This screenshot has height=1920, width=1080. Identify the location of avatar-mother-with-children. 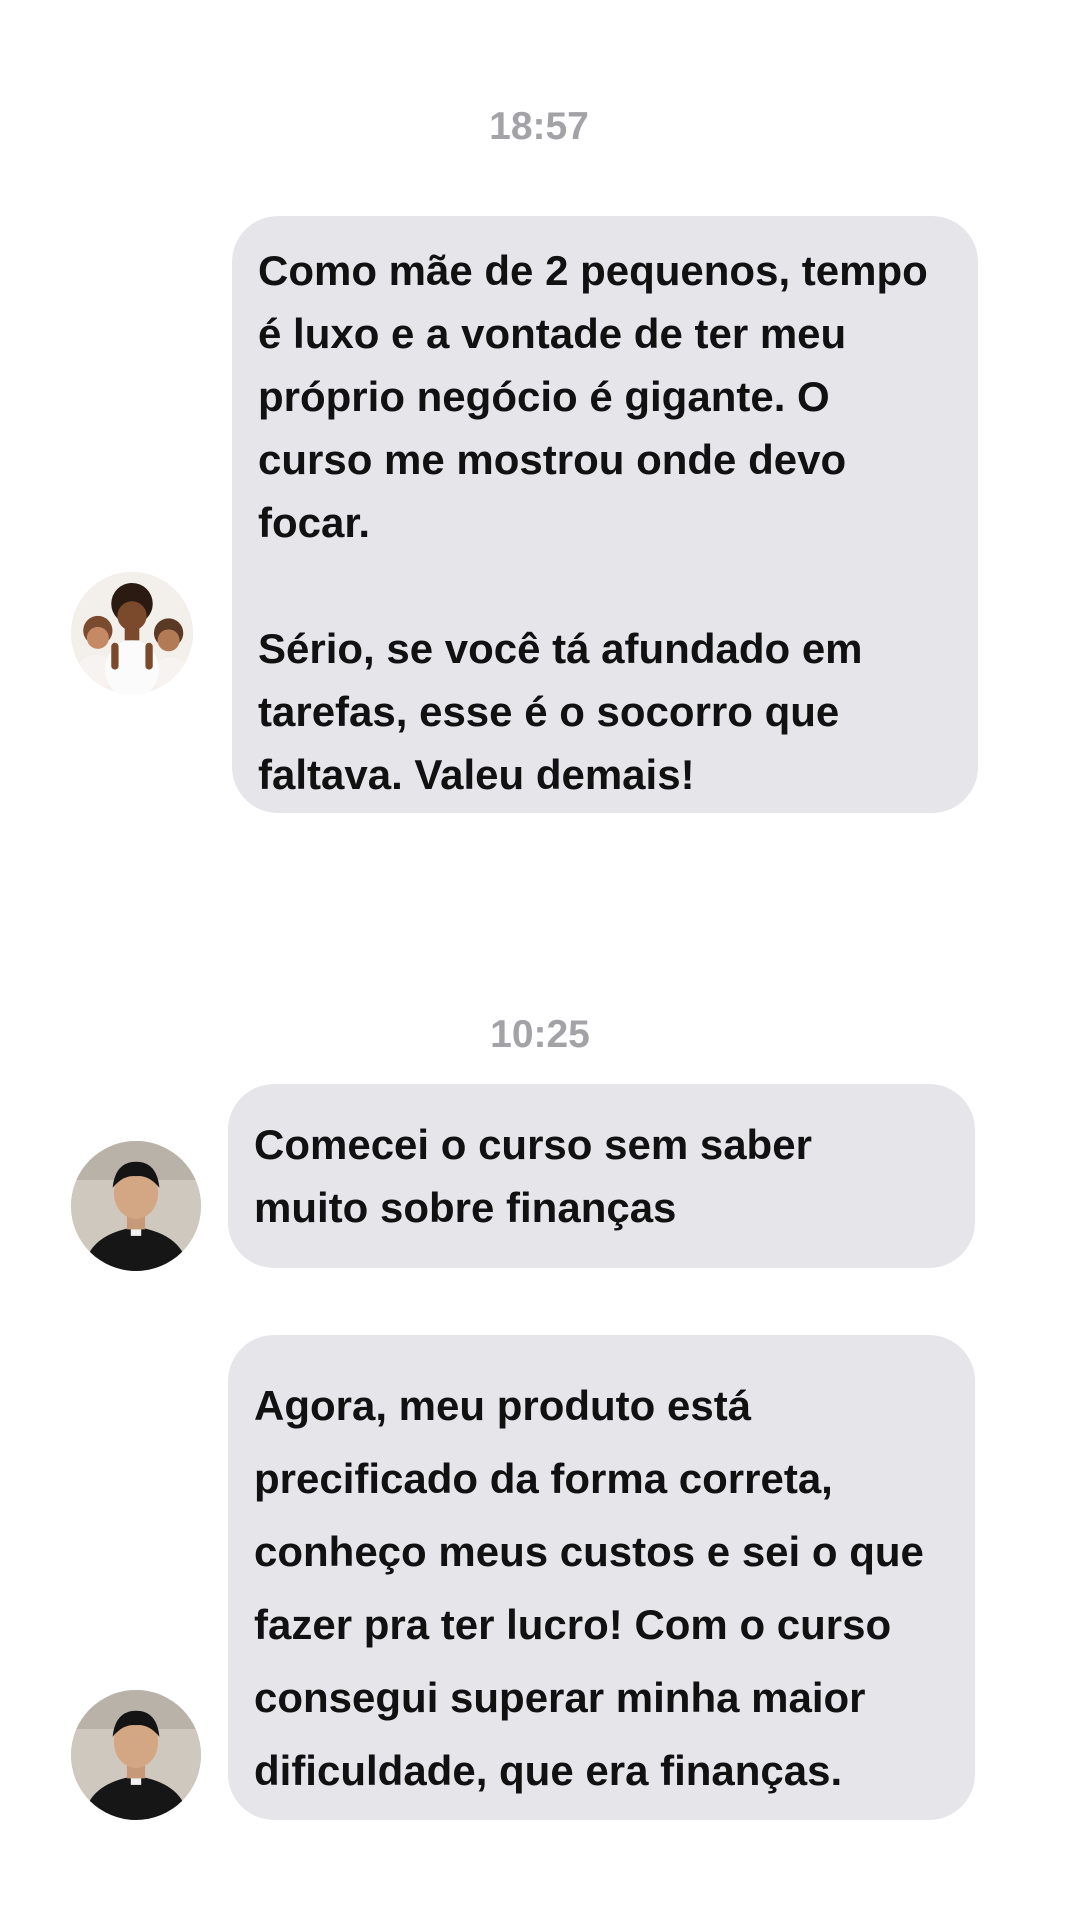
(132, 633).